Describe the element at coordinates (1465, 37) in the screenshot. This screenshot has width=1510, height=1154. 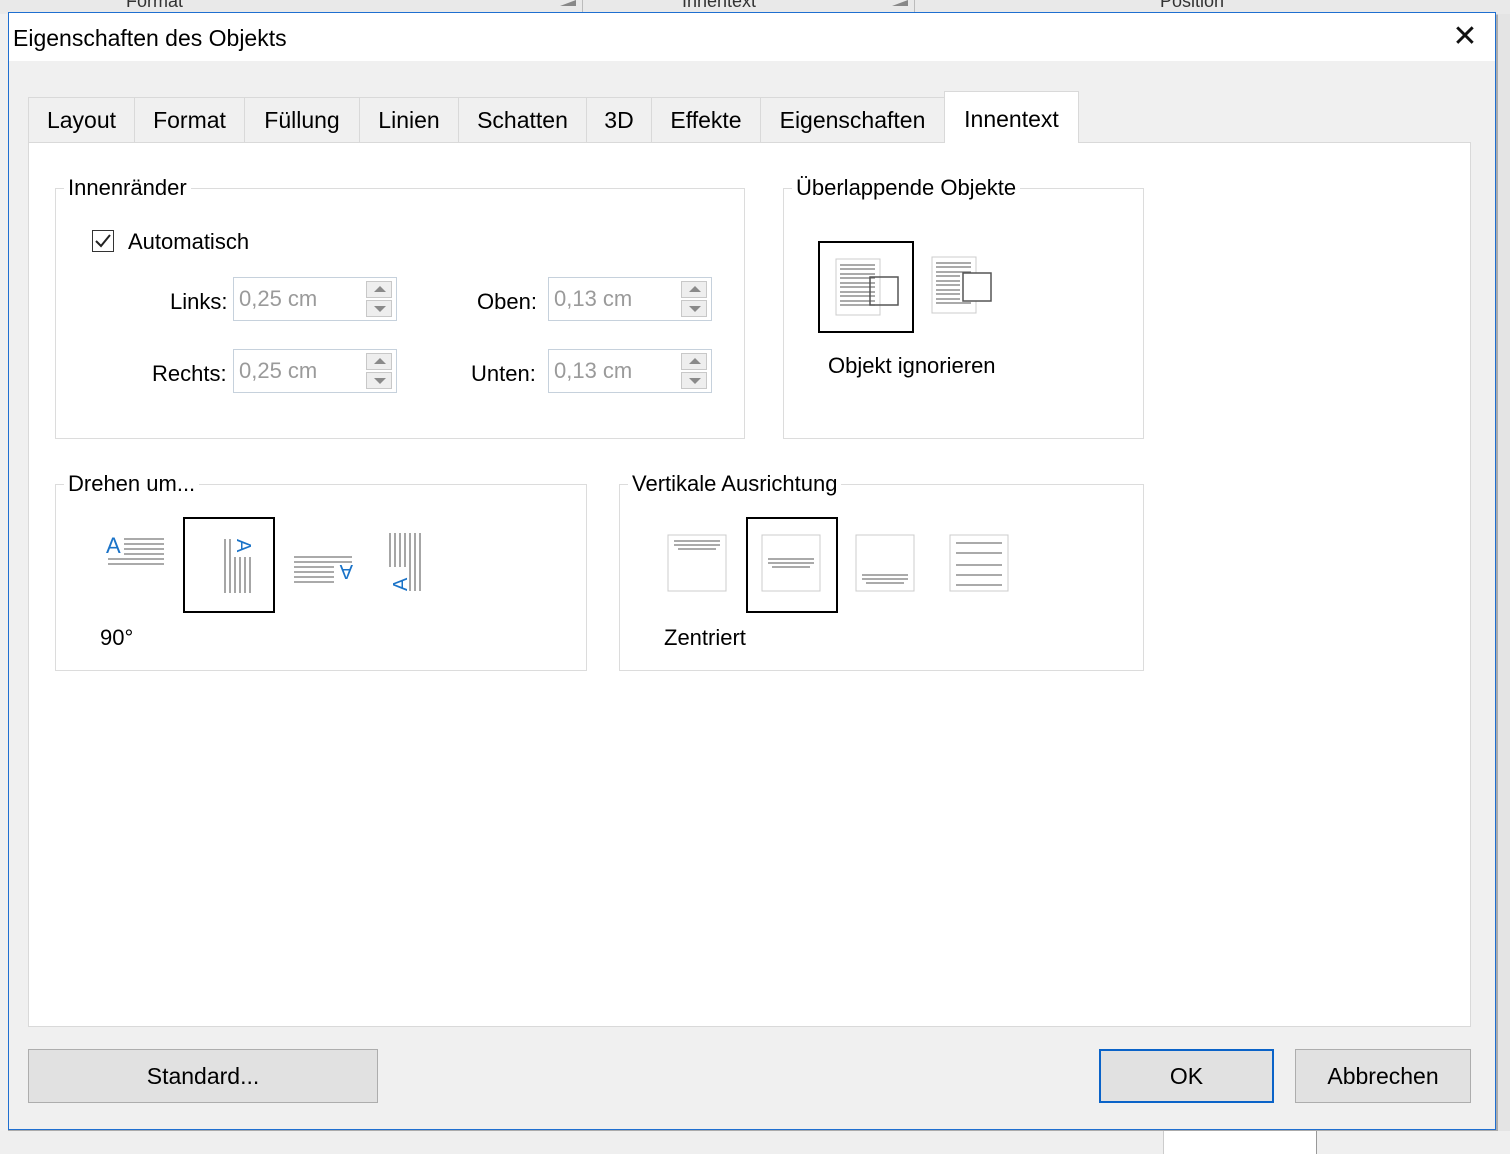
I see `close-icon: ✕` at that location.